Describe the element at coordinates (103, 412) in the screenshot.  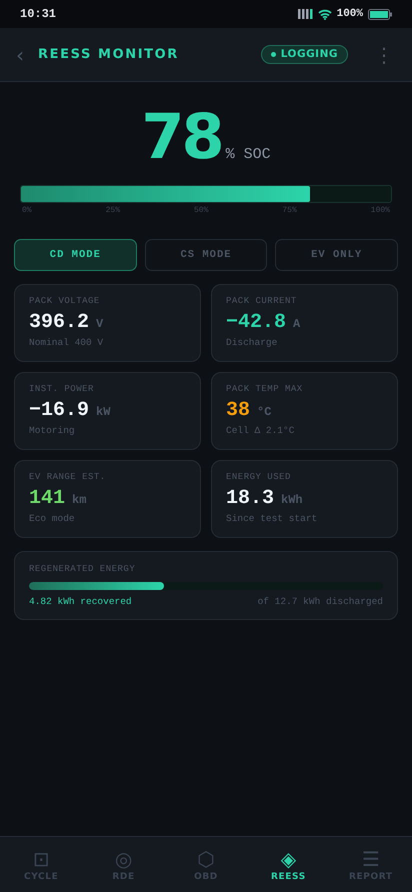
I see `metric-unit: kW` at that location.